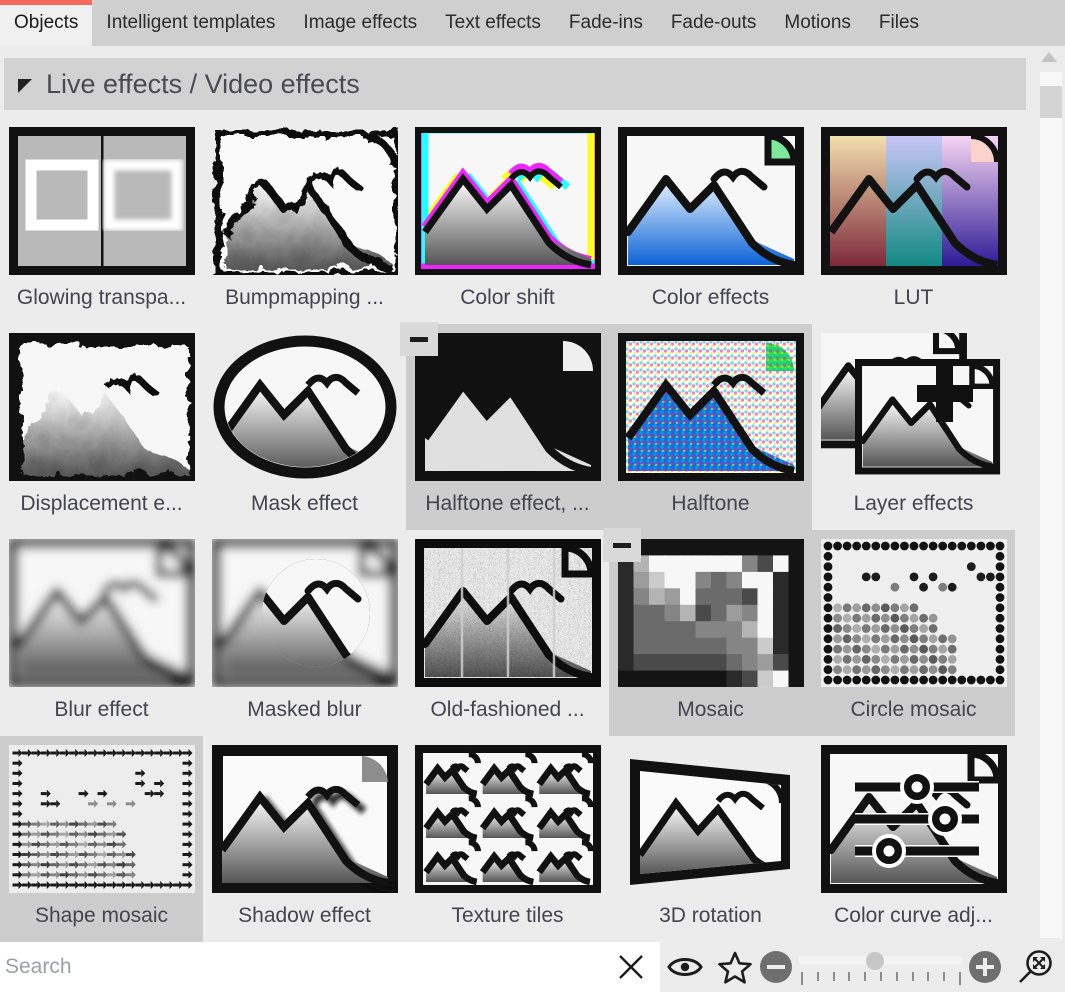 This screenshot has width=1065, height=992. What do you see at coordinates (304, 503) in the screenshot?
I see `effect-label: Mask effect` at bounding box center [304, 503].